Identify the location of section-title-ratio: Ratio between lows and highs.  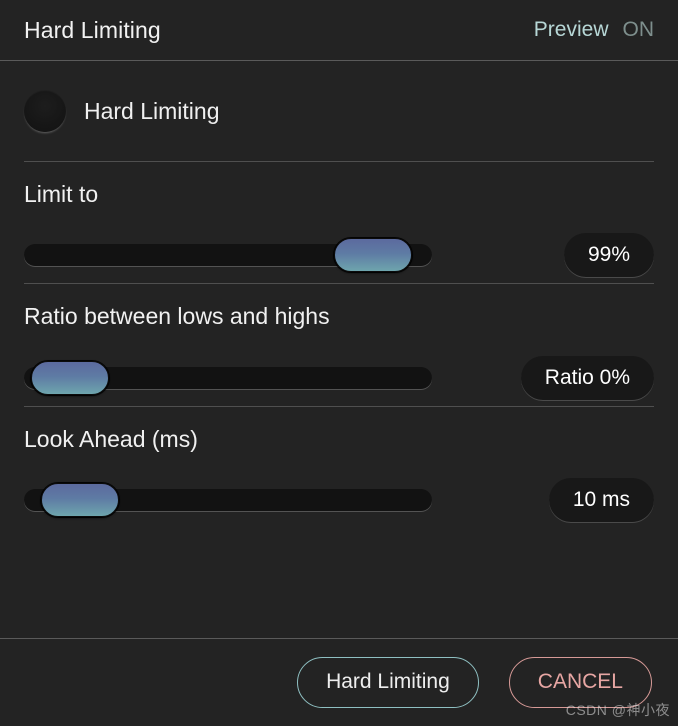
(177, 316).